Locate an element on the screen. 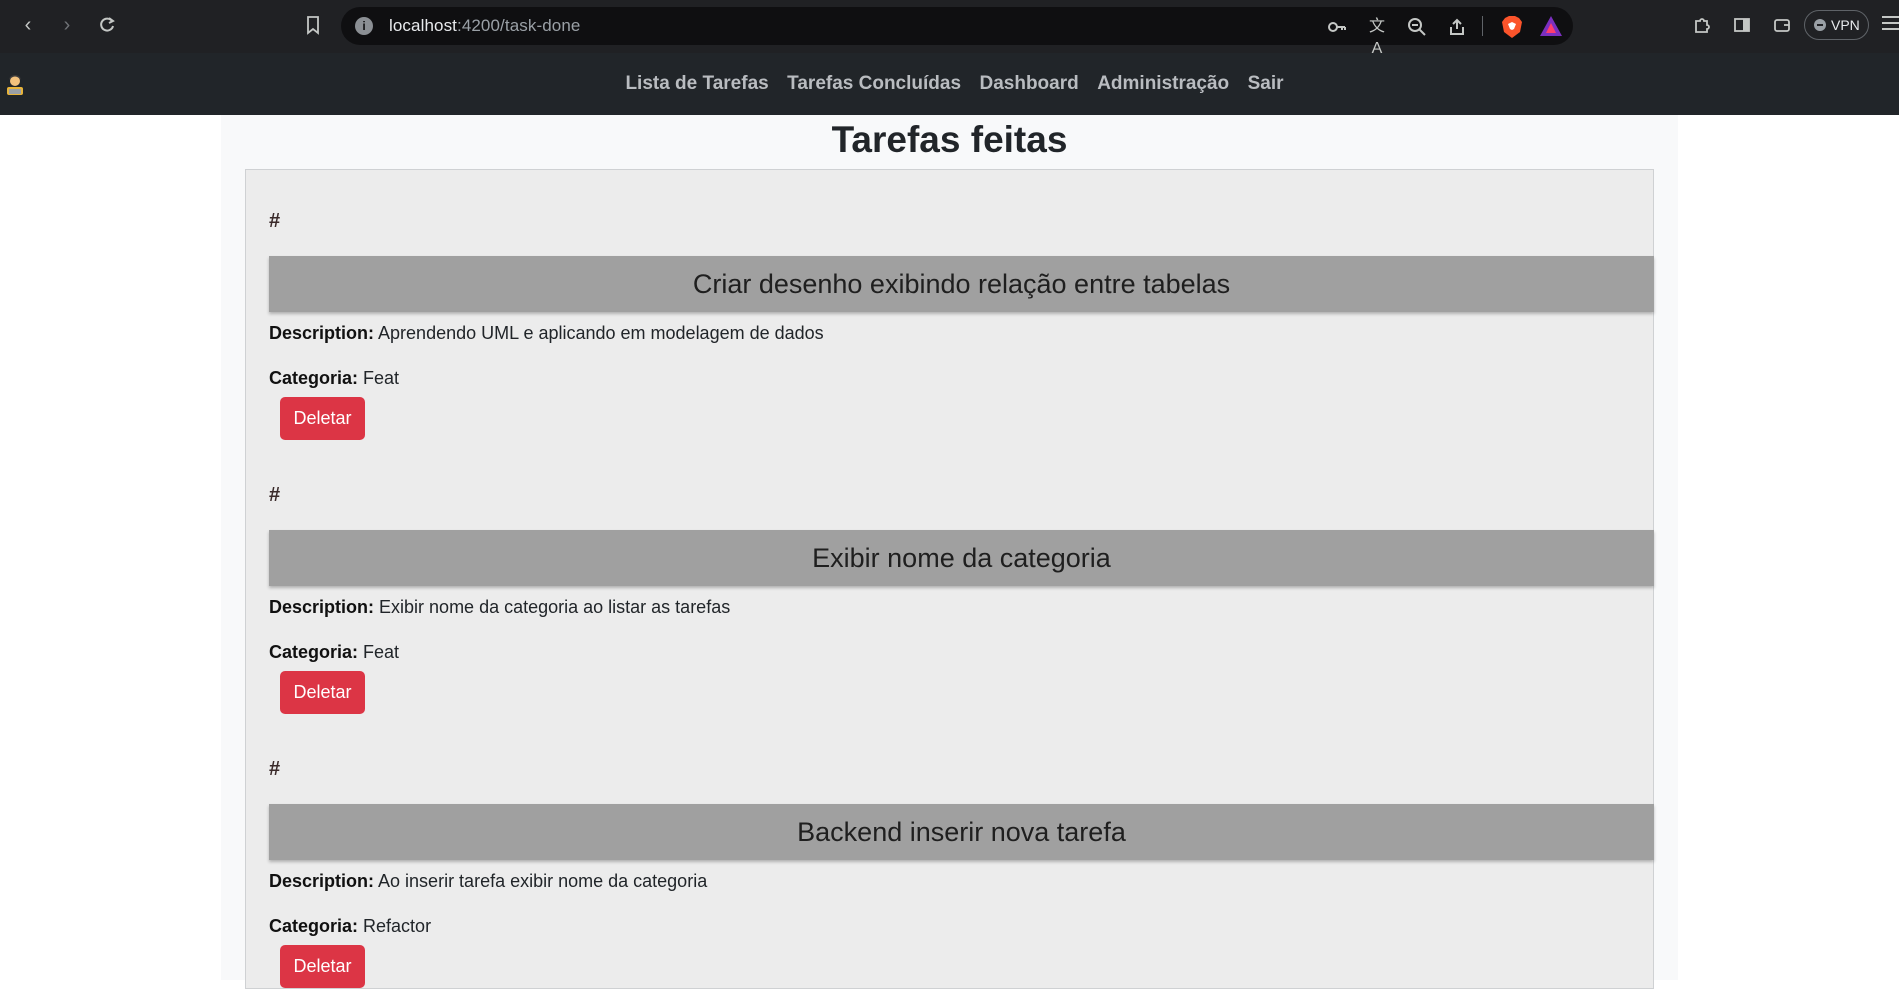 Image resolution: width=1899 pixels, height=989 pixels. translate-icon: 文A is located at coordinates (1377, 36).